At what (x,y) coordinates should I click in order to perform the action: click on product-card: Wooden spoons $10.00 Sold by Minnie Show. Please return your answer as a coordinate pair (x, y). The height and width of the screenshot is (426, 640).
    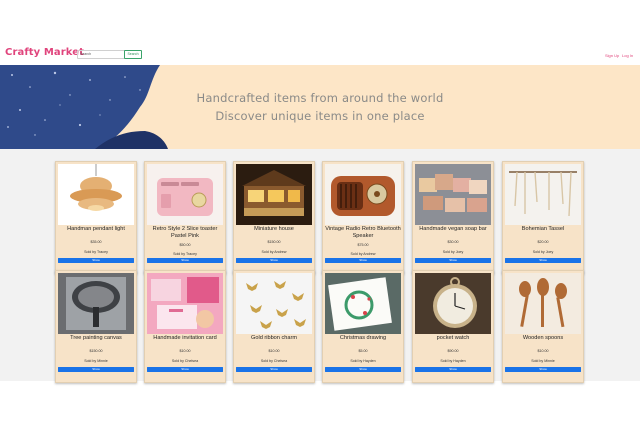
    Looking at the image, I should click on (543, 326).